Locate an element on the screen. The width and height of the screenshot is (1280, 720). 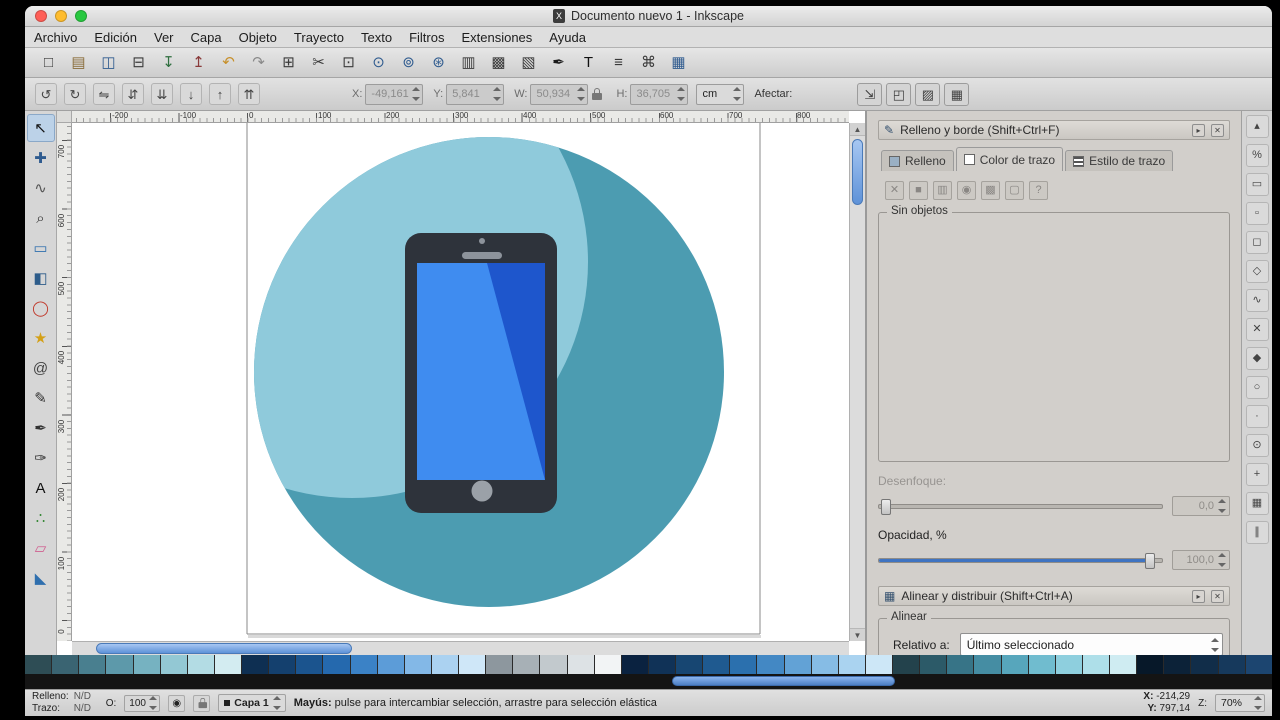
paint-radial-gradient-button: ◉ is located at coordinates (966, 190).